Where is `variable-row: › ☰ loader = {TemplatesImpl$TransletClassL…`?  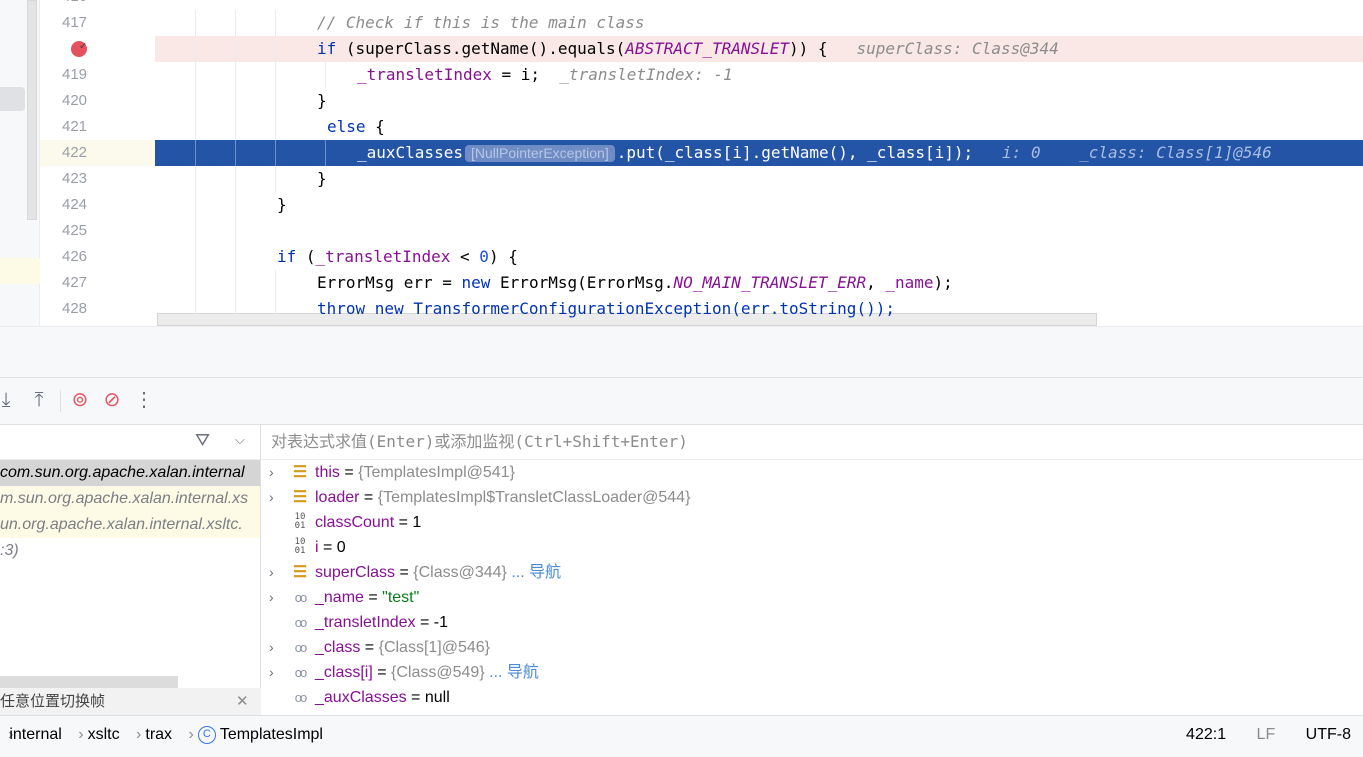 variable-row: › ☰ loader = {TemplatesImpl$TransletClassL… is located at coordinates (812, 497).